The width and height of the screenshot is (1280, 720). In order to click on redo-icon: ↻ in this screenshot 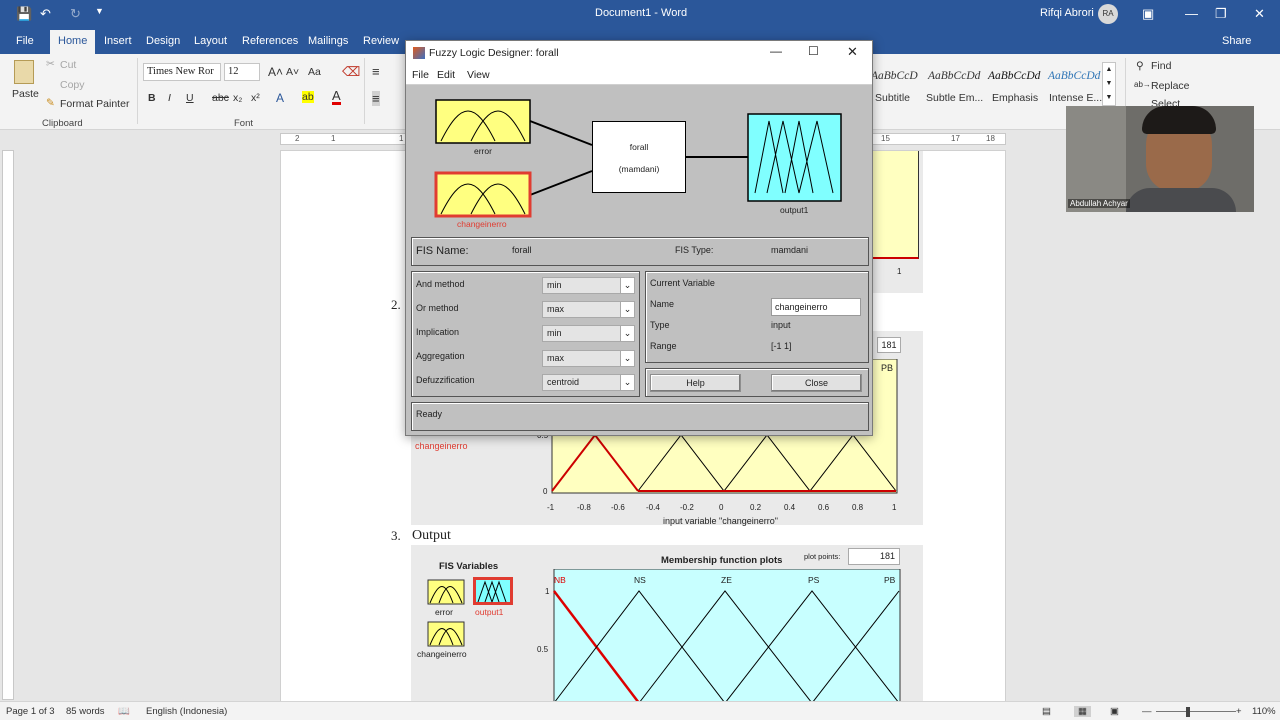, I will do `click(75, 14)`.